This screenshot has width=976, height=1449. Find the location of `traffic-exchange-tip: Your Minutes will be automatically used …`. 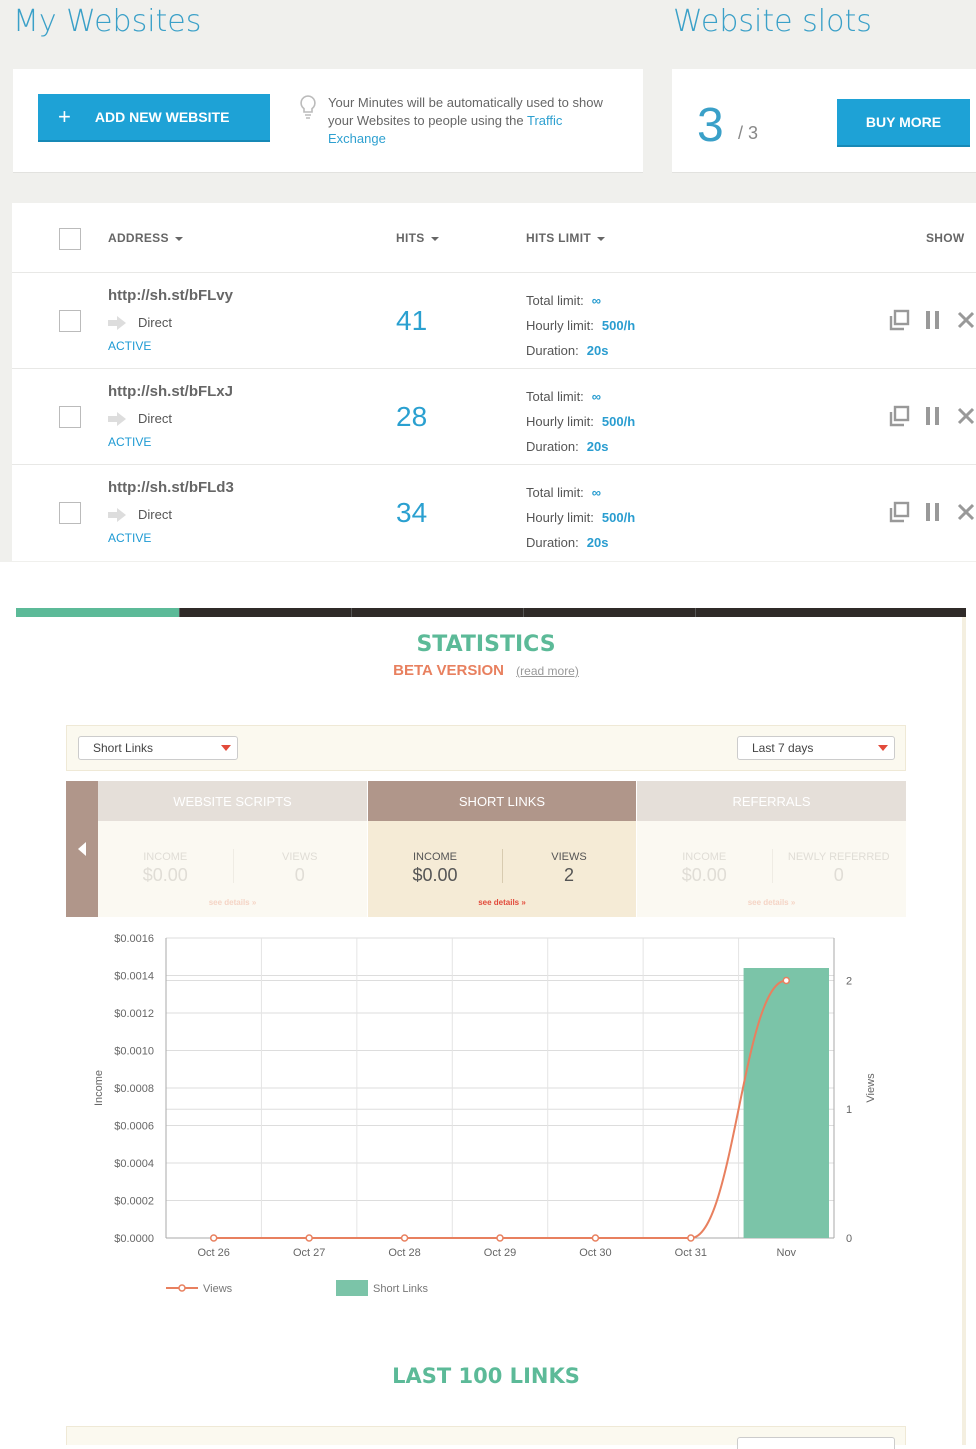

traffic-exchange-tip: Your Minutes will be automatically used … is located at coordinates (475, 121).